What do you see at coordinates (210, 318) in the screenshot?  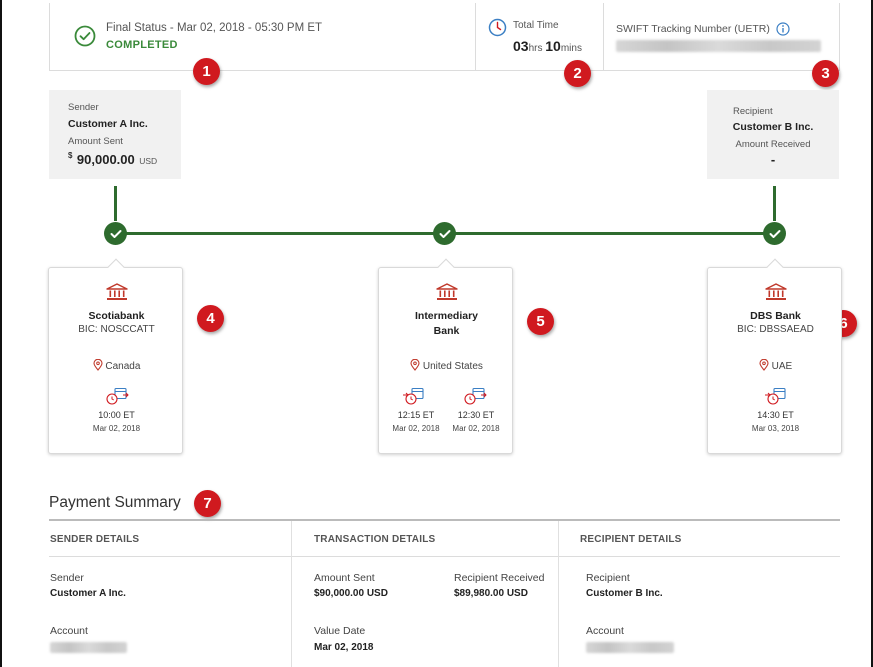 I see `marker-4: 4` at bounding box center [210, 318].